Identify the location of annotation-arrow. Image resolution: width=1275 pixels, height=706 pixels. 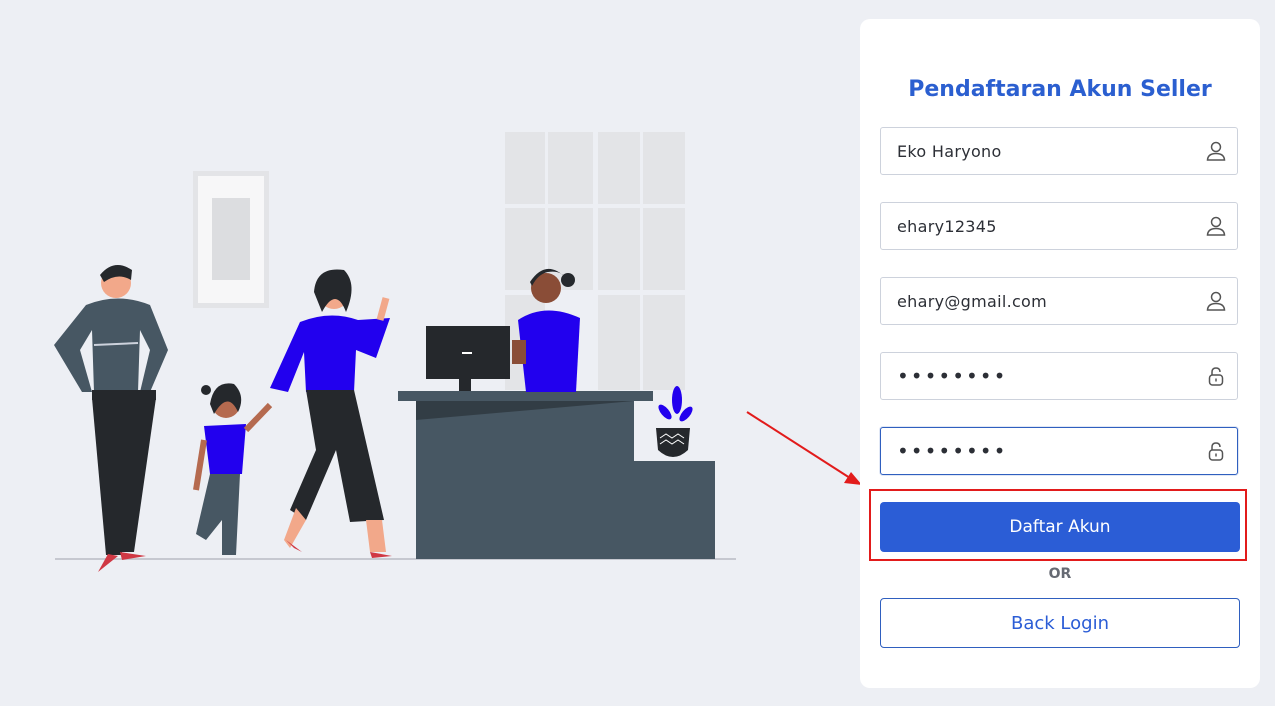
(804, 448).